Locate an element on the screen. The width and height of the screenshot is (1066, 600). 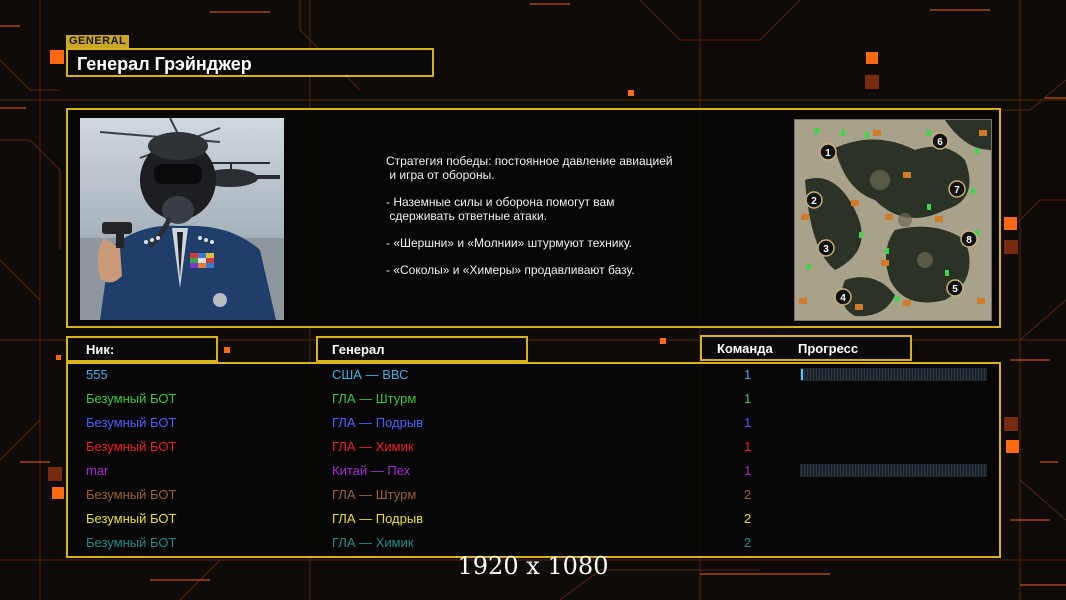
general-name: Генерал Грэйнджер is located at coordinates (164, 64).